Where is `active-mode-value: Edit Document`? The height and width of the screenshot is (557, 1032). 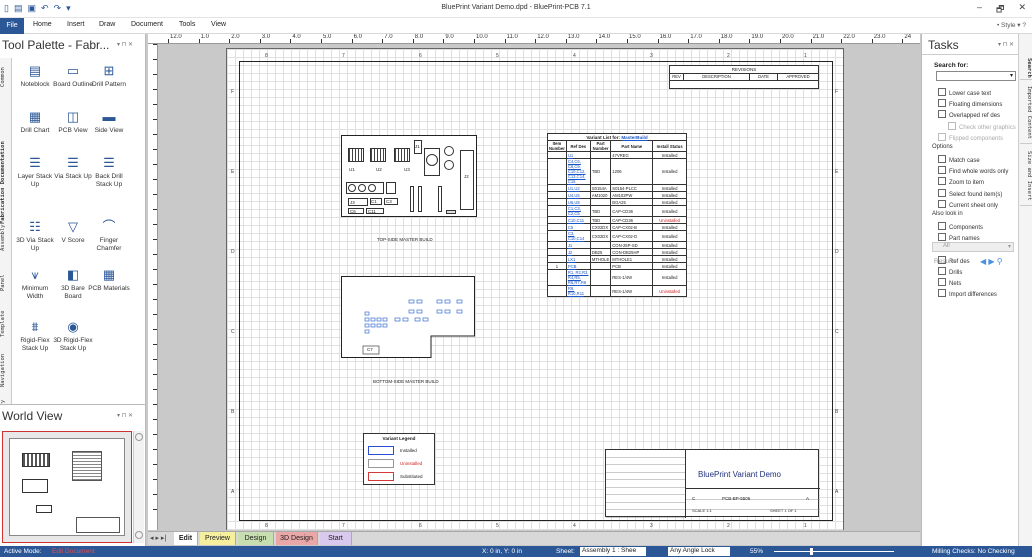
active-mode-value: Edit Document is located at coordinates (73, 551).